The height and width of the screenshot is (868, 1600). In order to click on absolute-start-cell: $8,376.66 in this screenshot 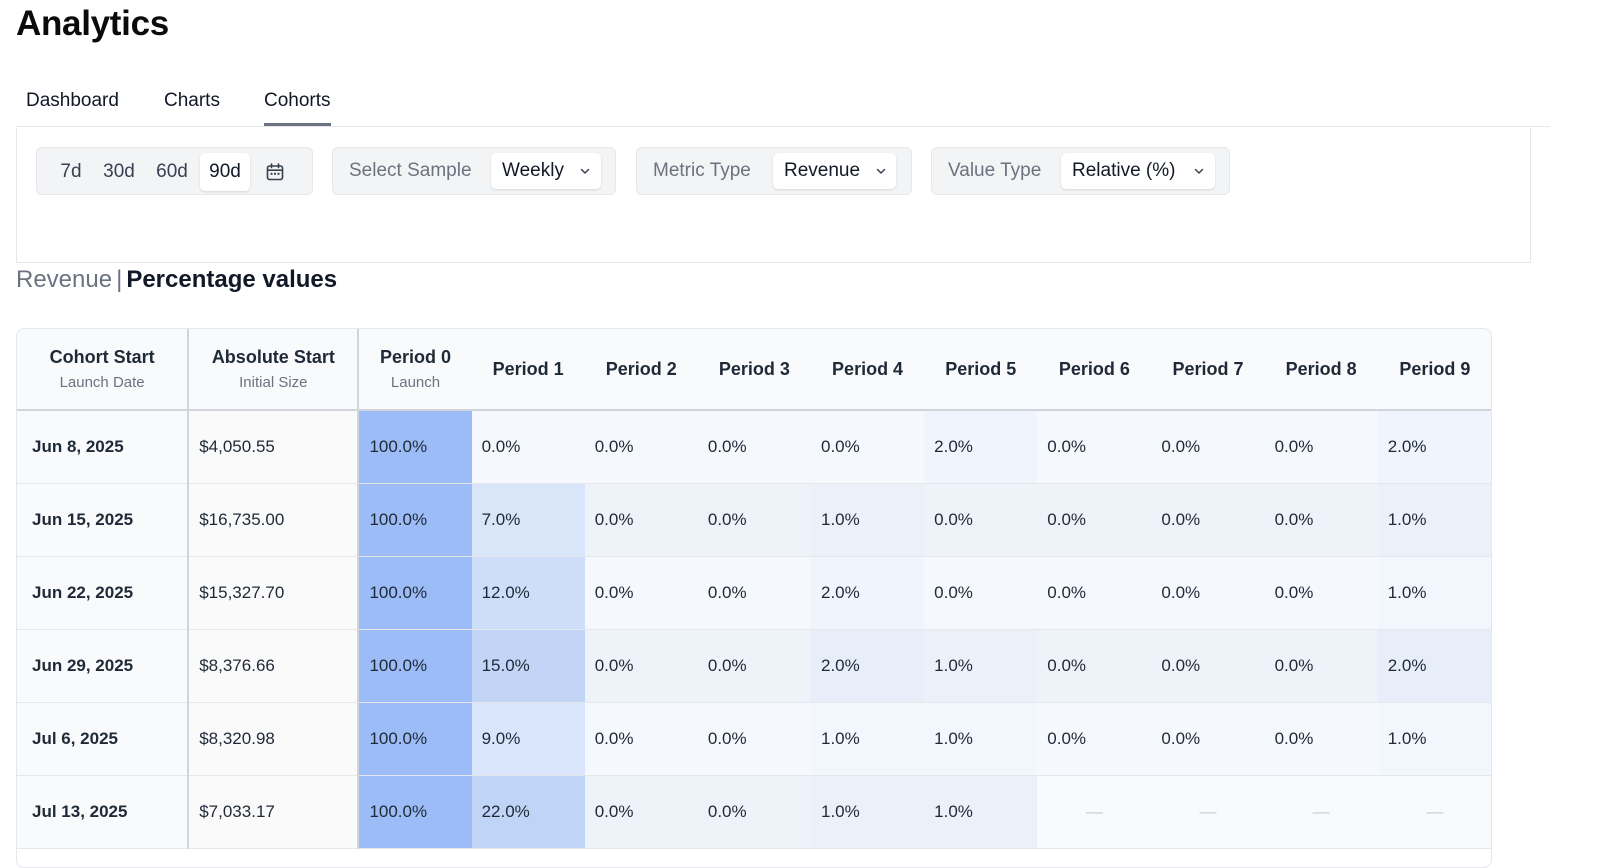, I will do `click(274, 666)`.